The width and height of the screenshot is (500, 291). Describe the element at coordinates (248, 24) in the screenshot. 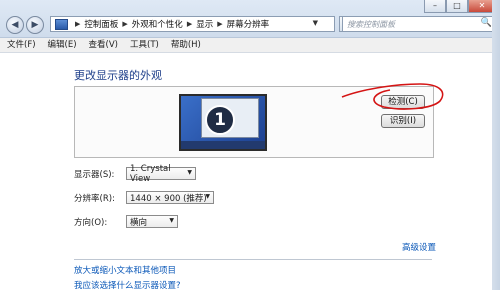

I see `breadcrumb-item-resolution: 屏幕分辨率` at that location.